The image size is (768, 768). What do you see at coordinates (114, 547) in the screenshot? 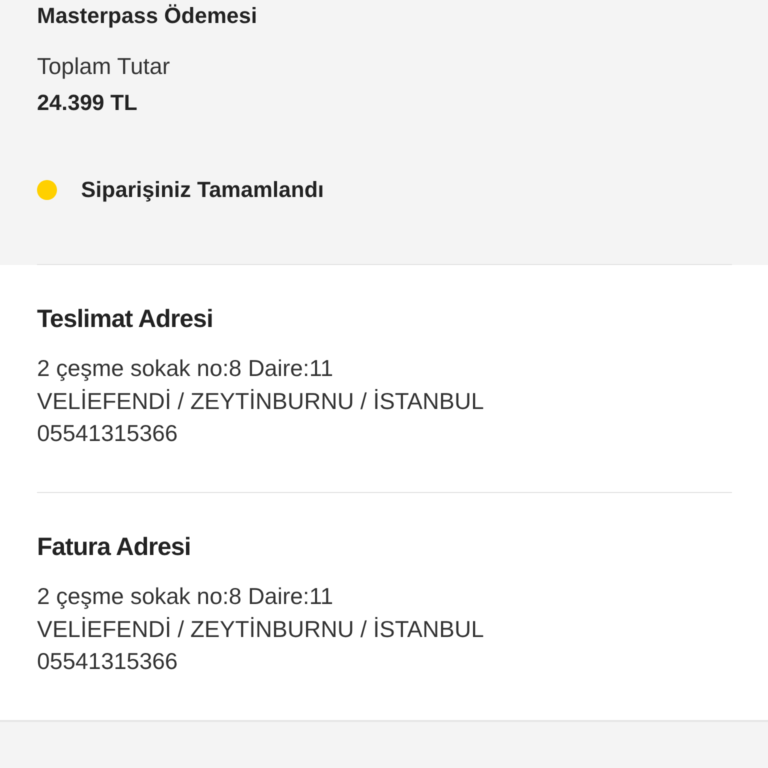
I see `address-heading: Fatura Adresi` at bounding box center [114, 547].